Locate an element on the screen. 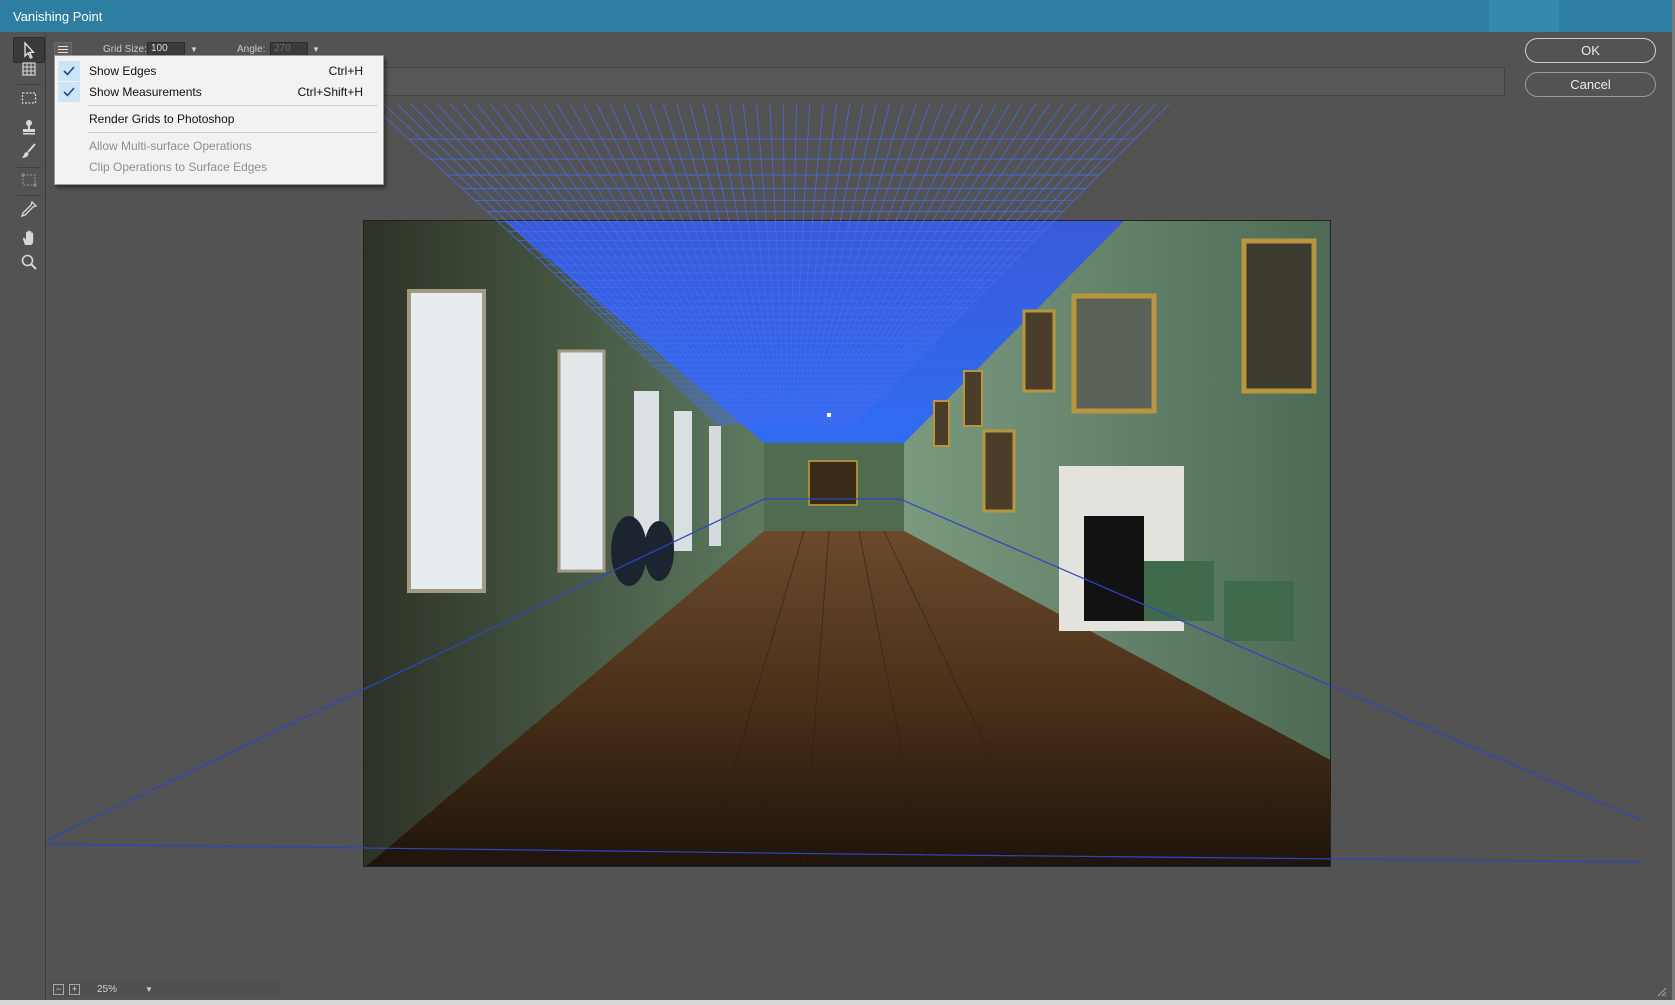 This screenshot has height=1005, width=1675. transform-icon is located at coordinates (29, 180).